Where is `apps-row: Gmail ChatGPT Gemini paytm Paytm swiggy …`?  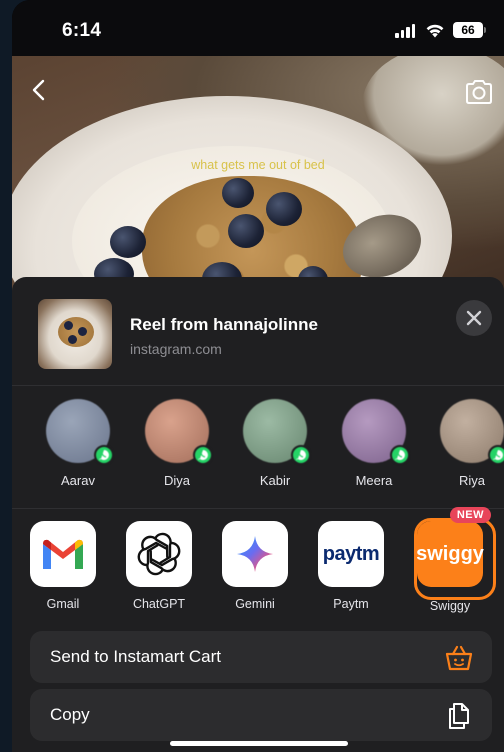
apps-row: Gmail ChatGPT Gemini paytm Paytm swiggy … is located at coordinates (258, 564).